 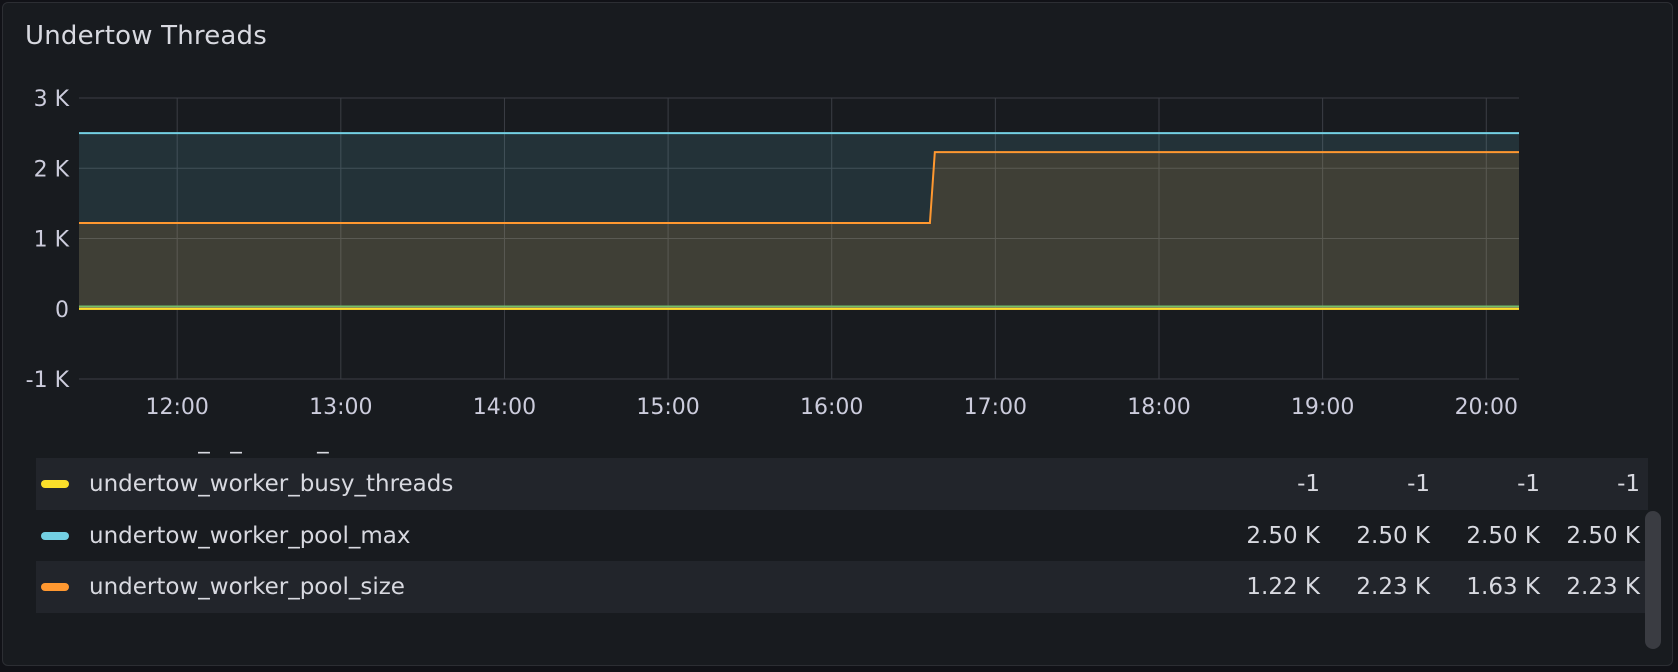 I want to click on y-tick-label: 0, so click(x=62, y=310).